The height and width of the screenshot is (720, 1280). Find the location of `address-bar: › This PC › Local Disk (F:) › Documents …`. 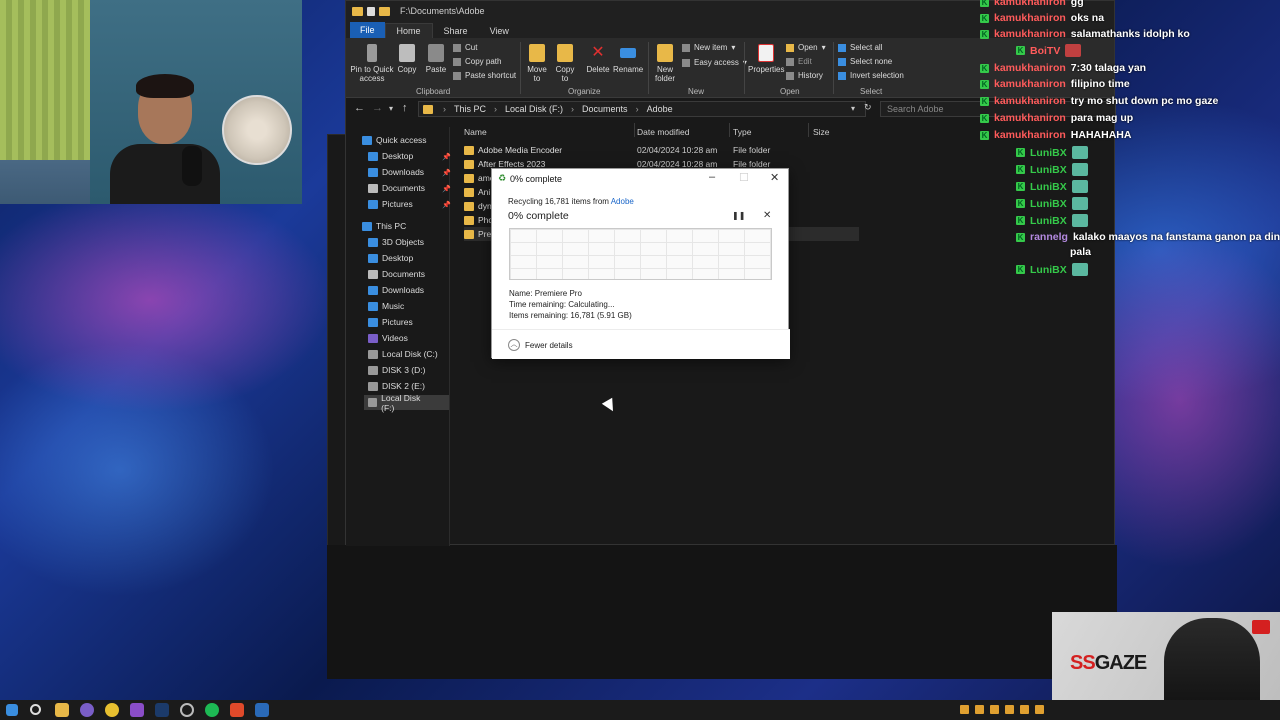

address-bar: › This PC › Local Disk (F:) › Documents … is located at coordinates (642, 109).